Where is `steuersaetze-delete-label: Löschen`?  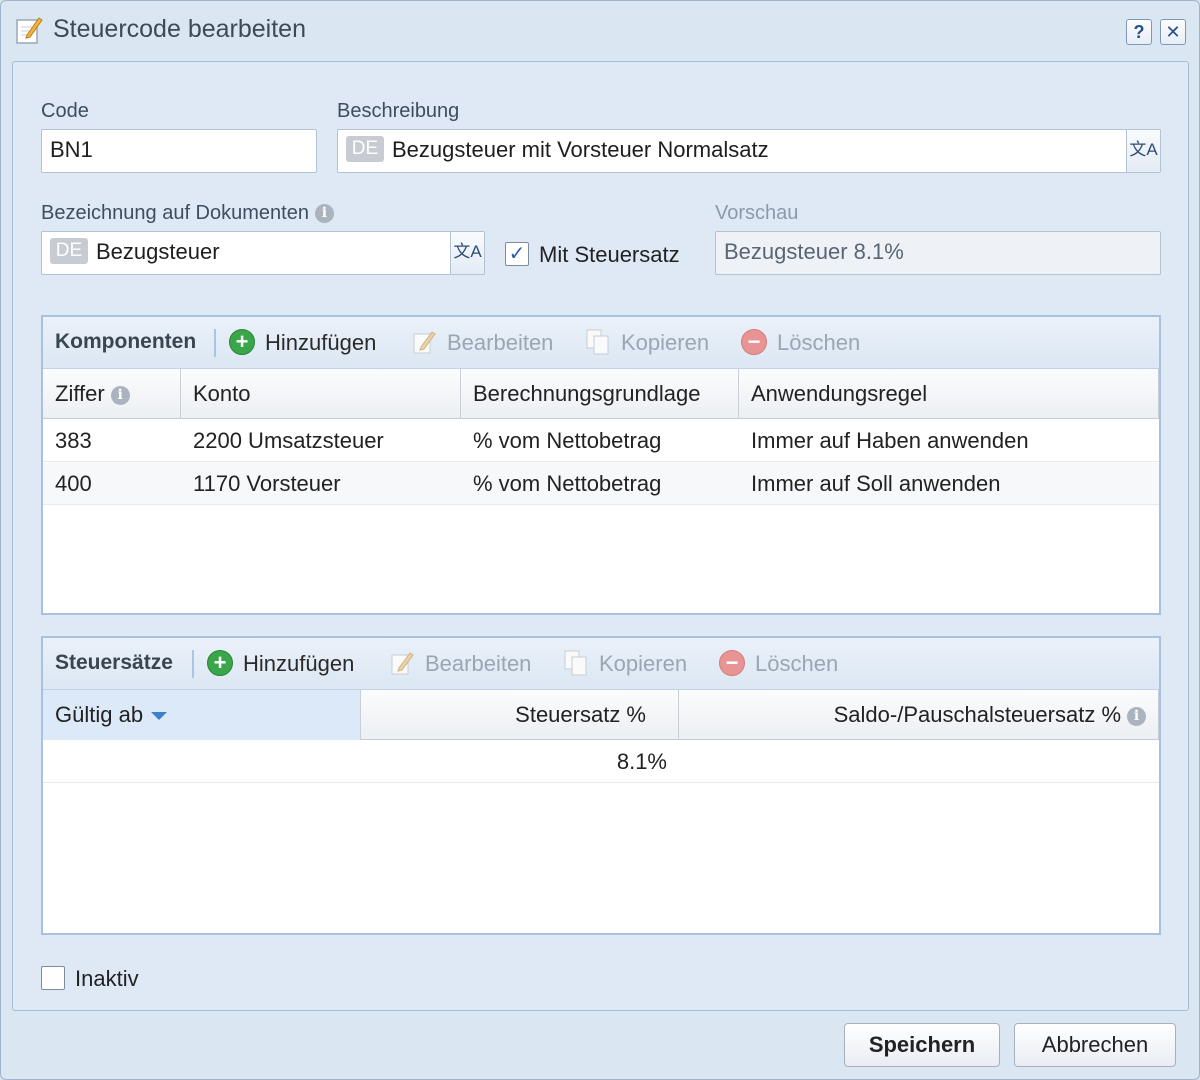 steuersaetze-delete-label: Löschen is located at coordinates (797, 663).